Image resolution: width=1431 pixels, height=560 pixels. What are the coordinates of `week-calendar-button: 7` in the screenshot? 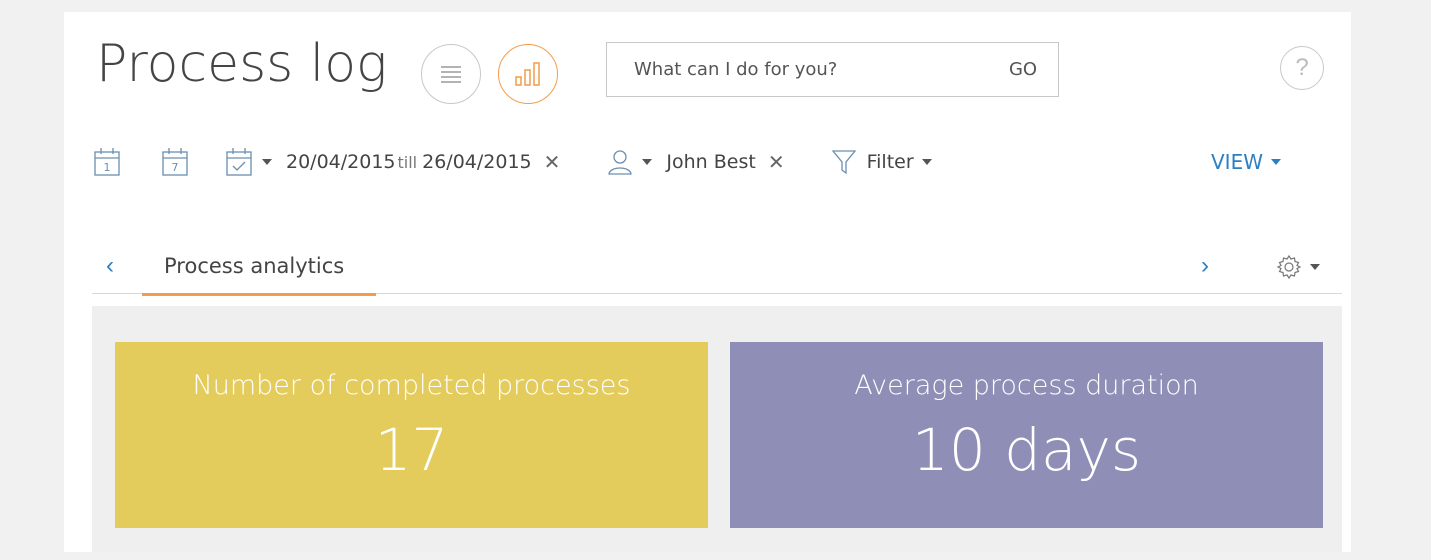 It's located at (175, 162).